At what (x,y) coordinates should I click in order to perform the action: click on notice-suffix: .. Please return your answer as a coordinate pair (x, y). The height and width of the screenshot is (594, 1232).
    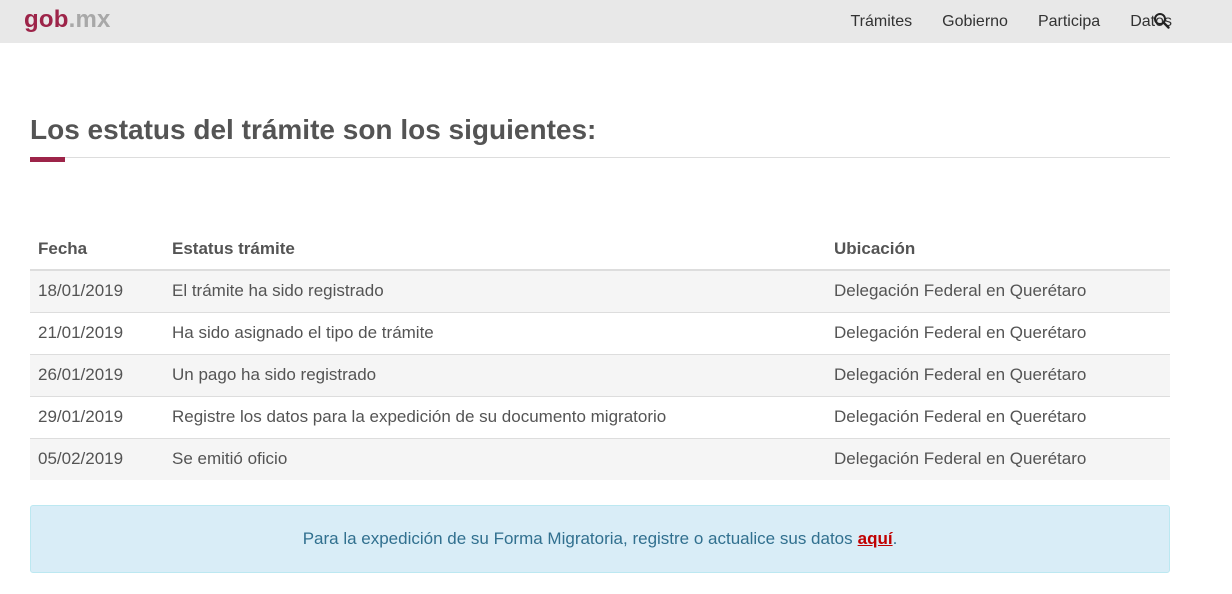
    Looking at the image, I should click on (895, 538).